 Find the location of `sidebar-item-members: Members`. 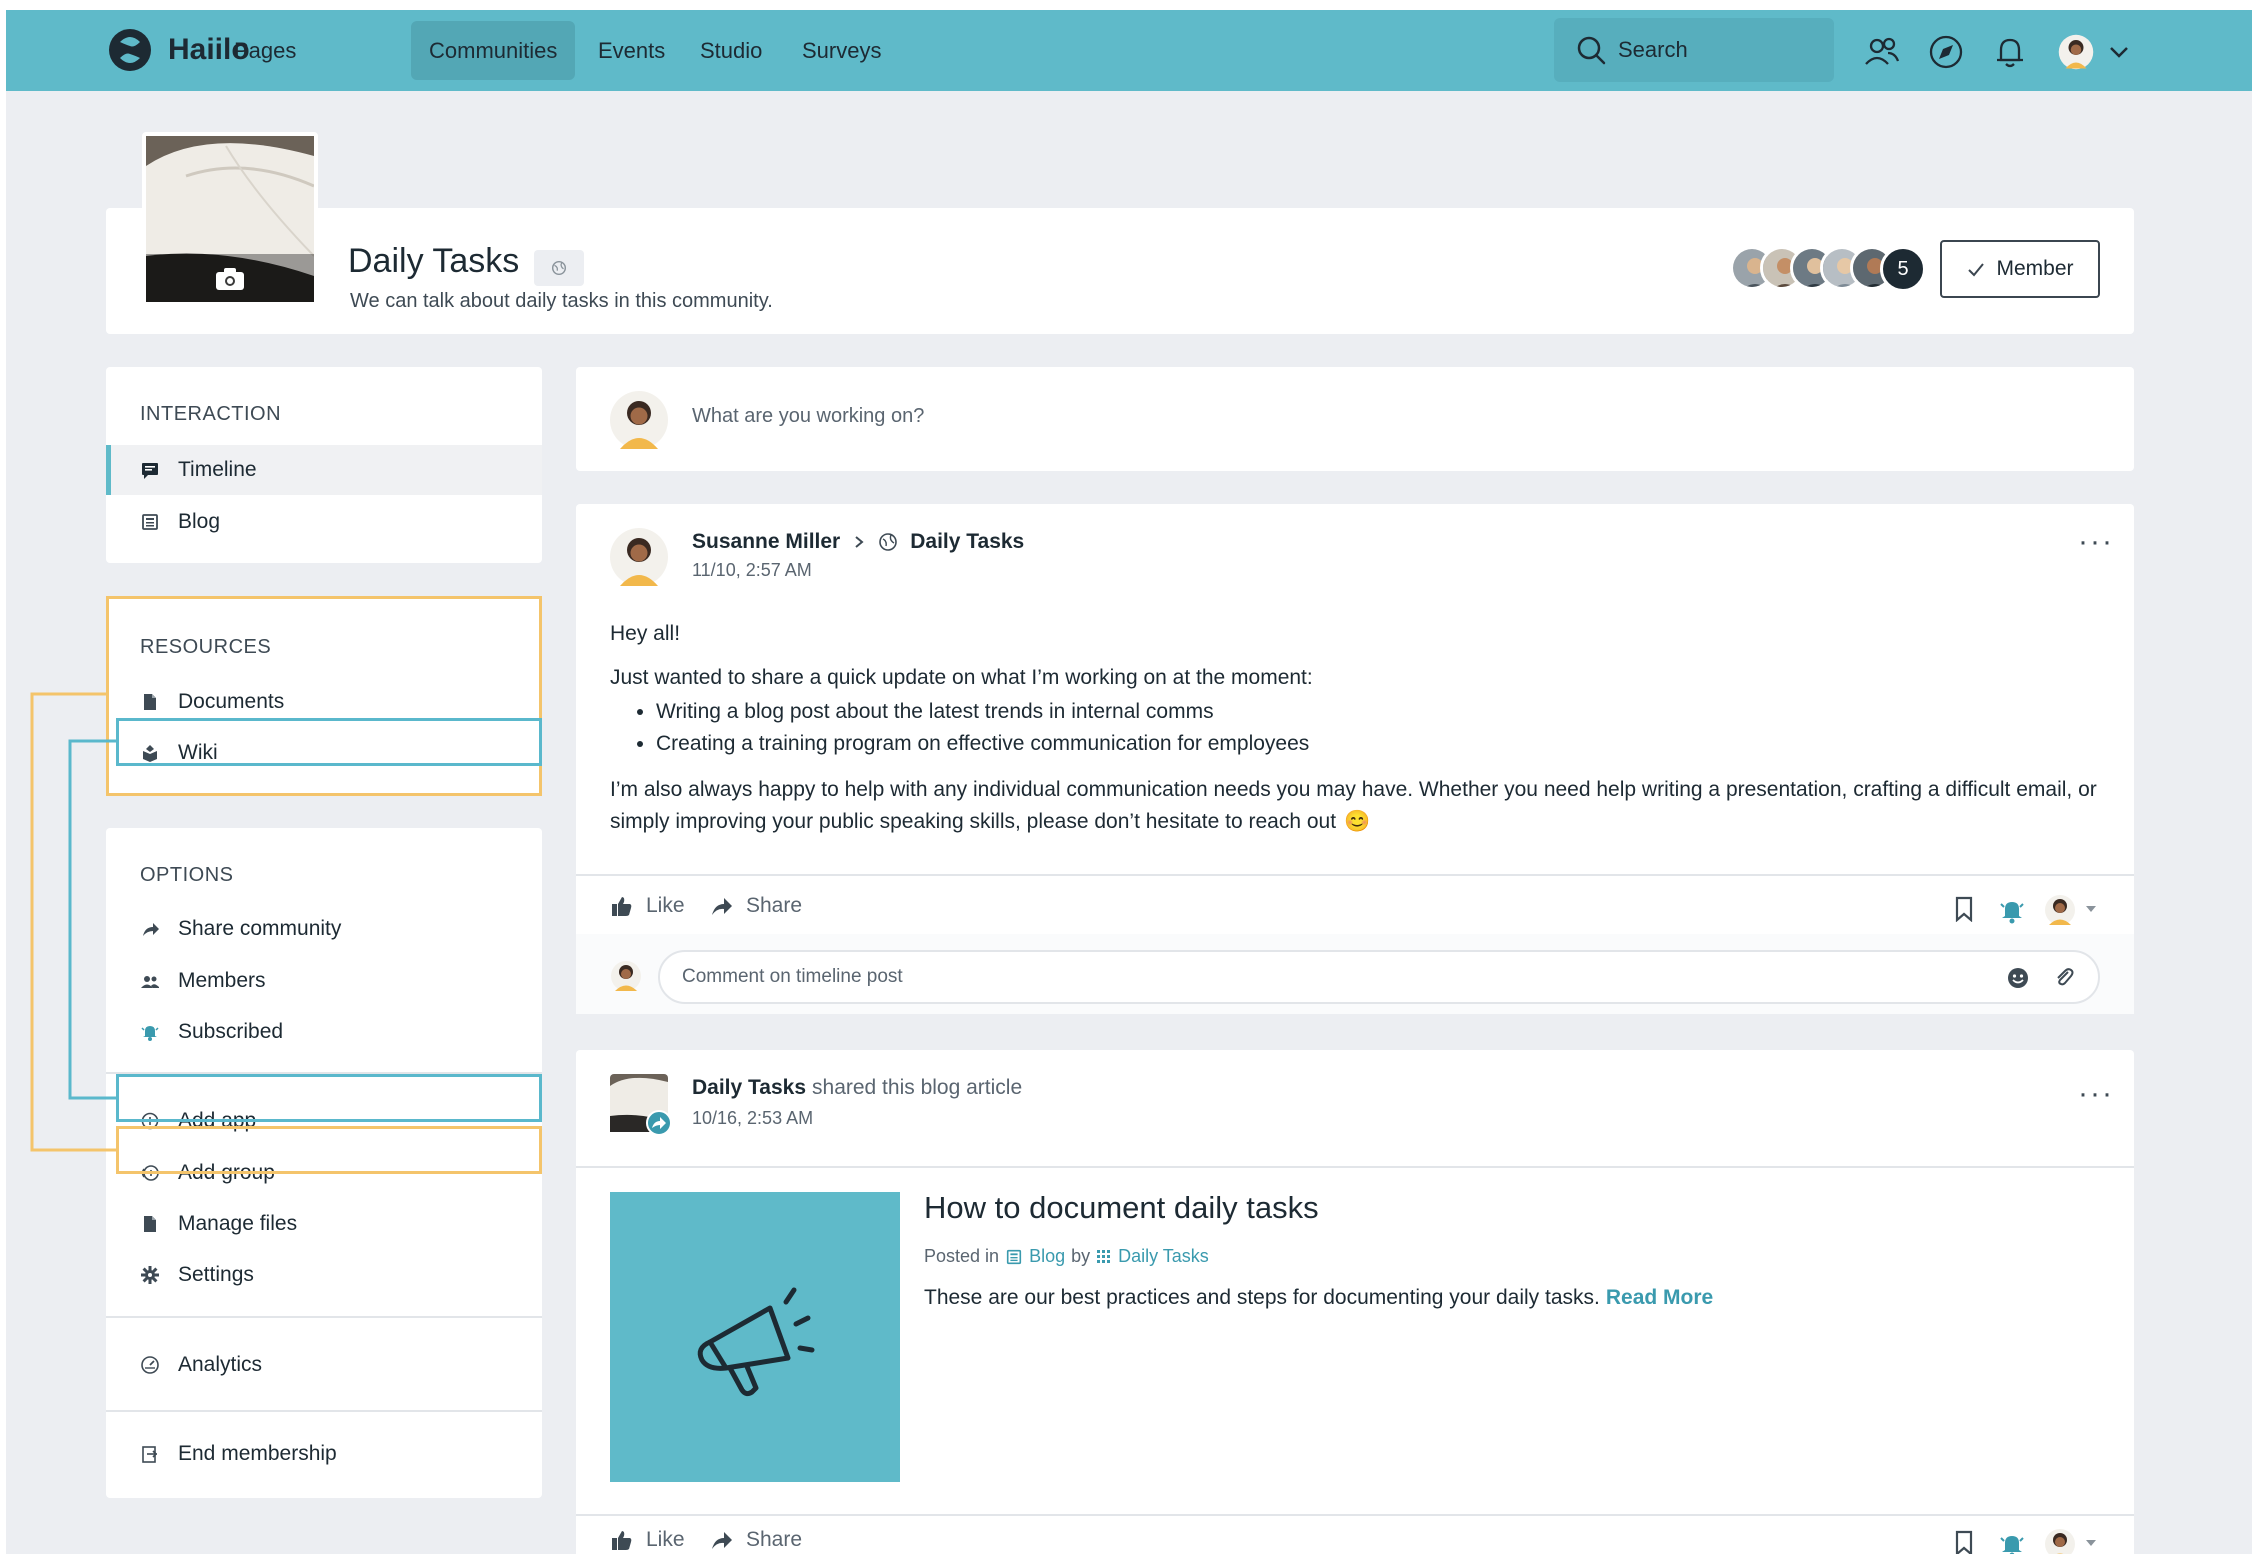

sidebar-item-members: Members is located at coordinates (324, 981).